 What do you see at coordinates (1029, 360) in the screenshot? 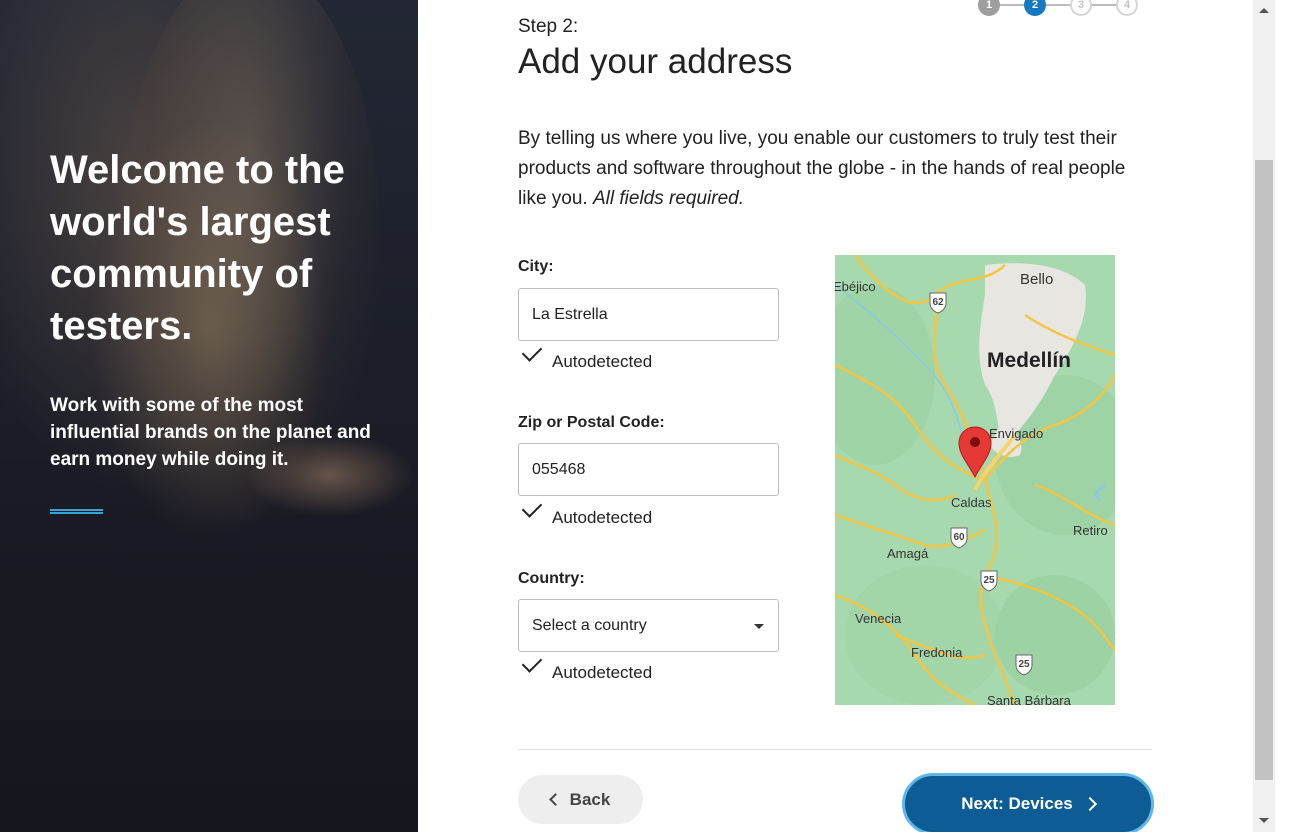
I see `map-label-medellin: Medellín` at bounding box center [1029, 360].